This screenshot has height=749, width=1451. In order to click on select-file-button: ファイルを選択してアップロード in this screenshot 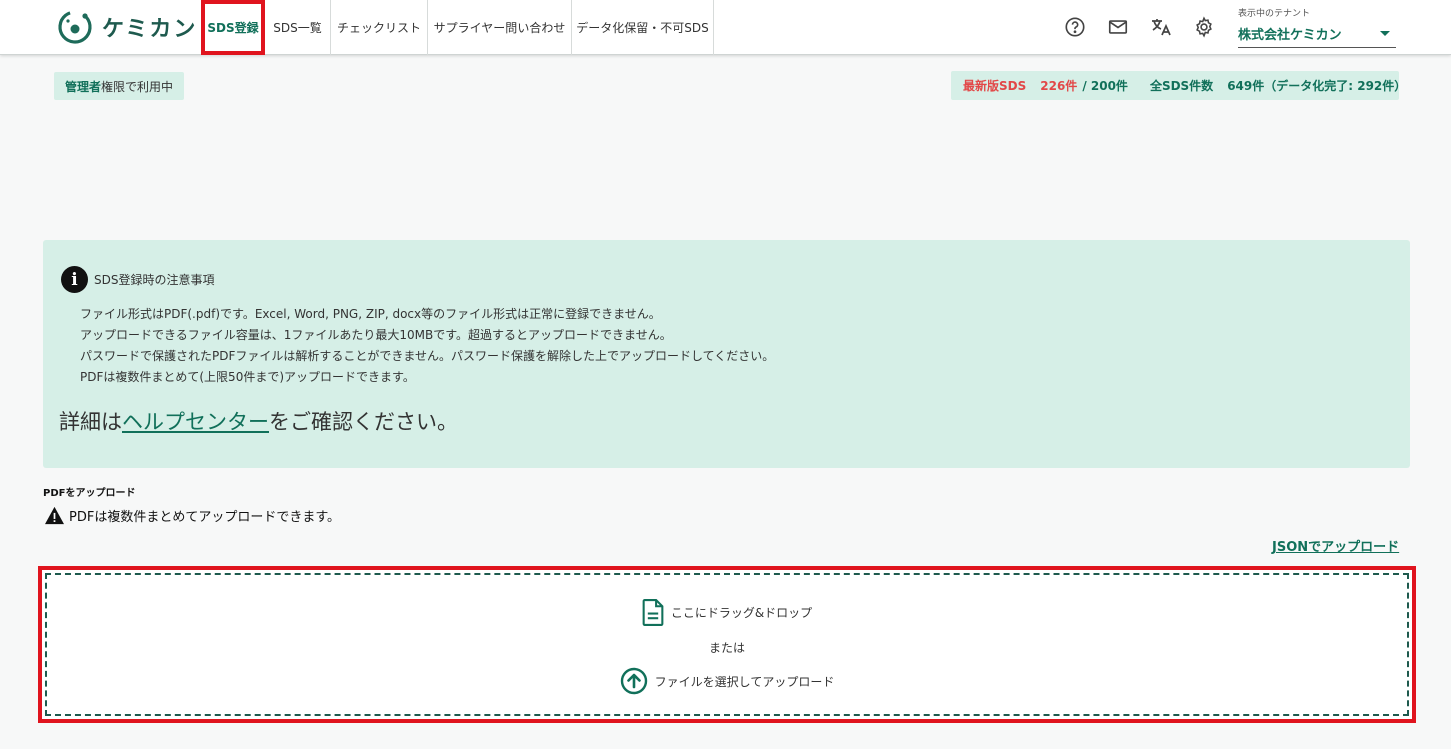, I will do `click(727, 681)`.